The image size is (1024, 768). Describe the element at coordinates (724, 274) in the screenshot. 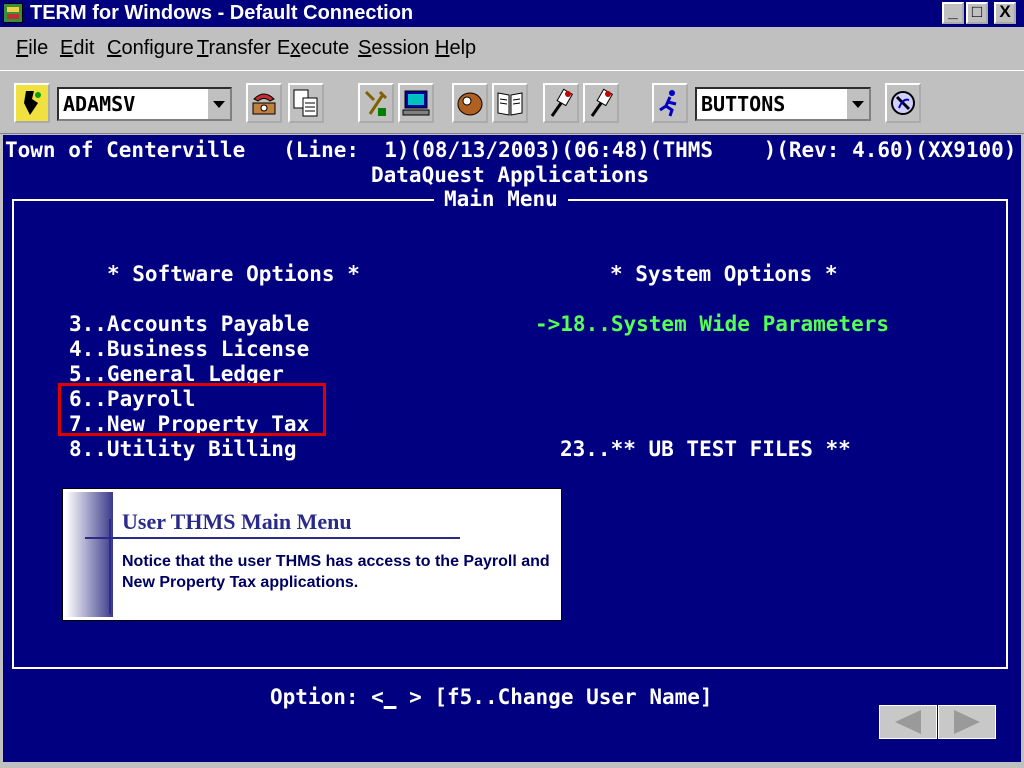

I see `system-options-heading: * System Options *` at that location.